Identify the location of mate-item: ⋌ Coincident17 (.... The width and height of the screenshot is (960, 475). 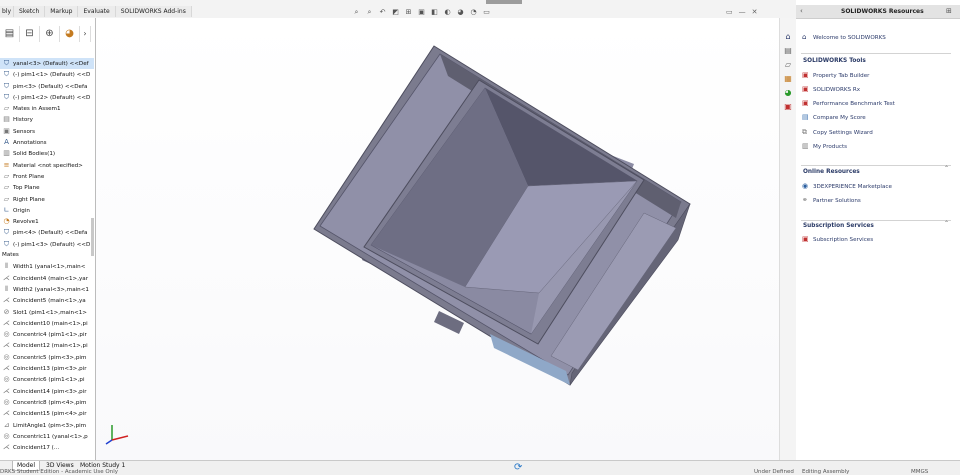
(47, 447).